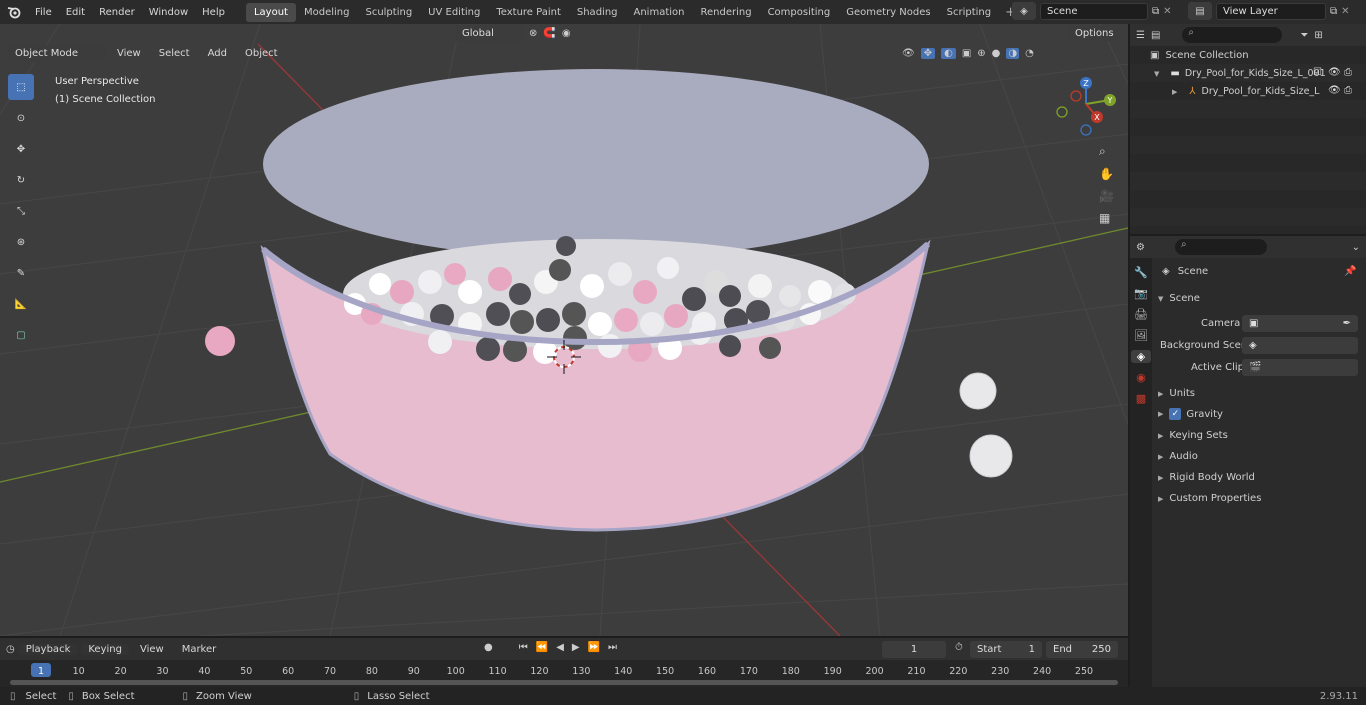 The image size is (1366, 705). What do you see at coordinates (327, 12) in the screenshot?
I see `tab-modeling: Modeling` at bounding box center [327, 12].